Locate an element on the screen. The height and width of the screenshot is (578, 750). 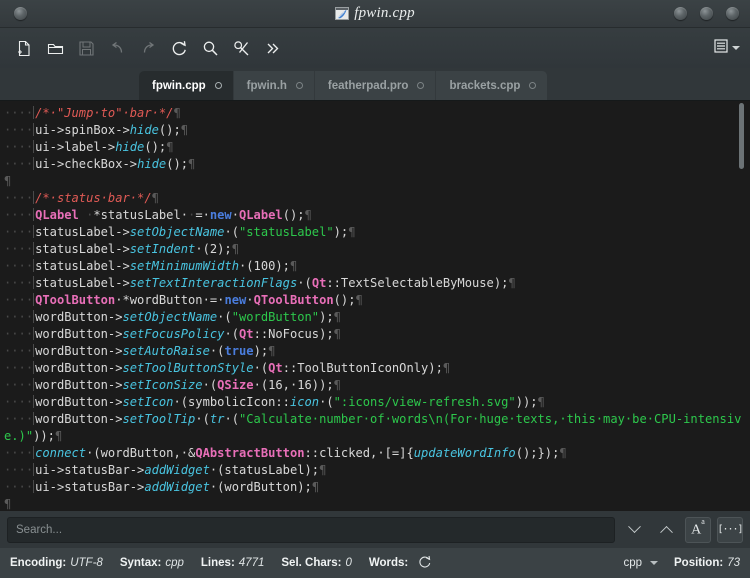
code-line: ····/*·status·bar·*/¶ is located at coordinates (377, 198).